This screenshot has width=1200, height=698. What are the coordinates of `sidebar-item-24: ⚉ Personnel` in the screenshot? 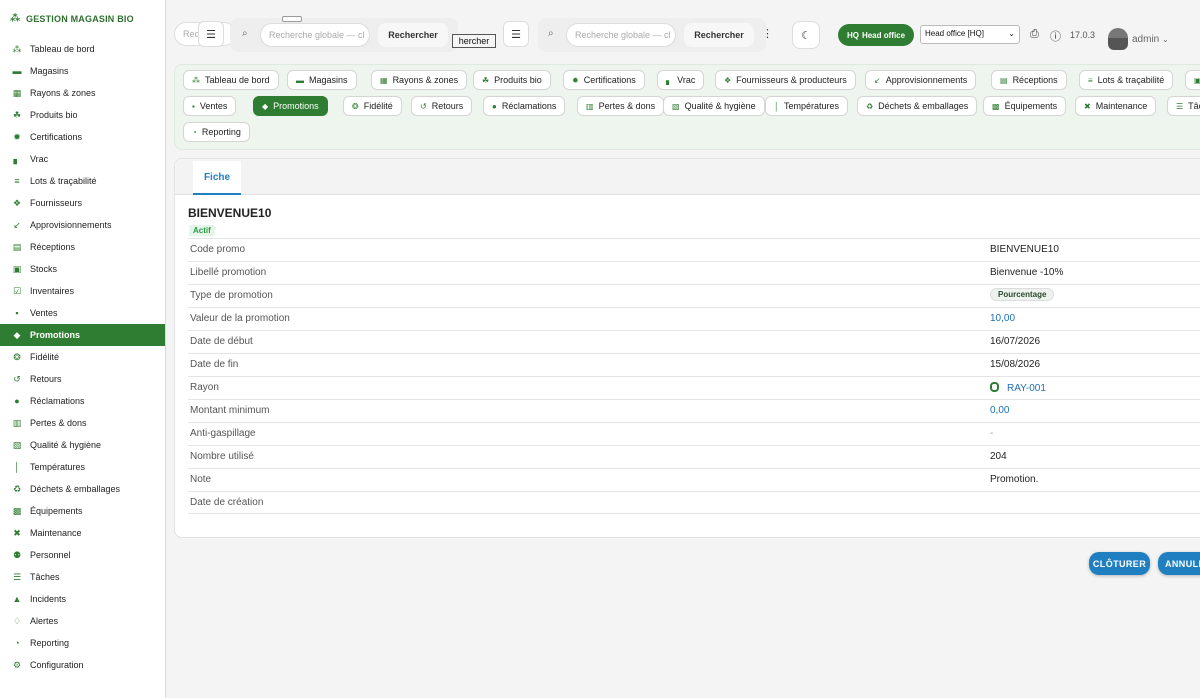 It's located at (82, 555).